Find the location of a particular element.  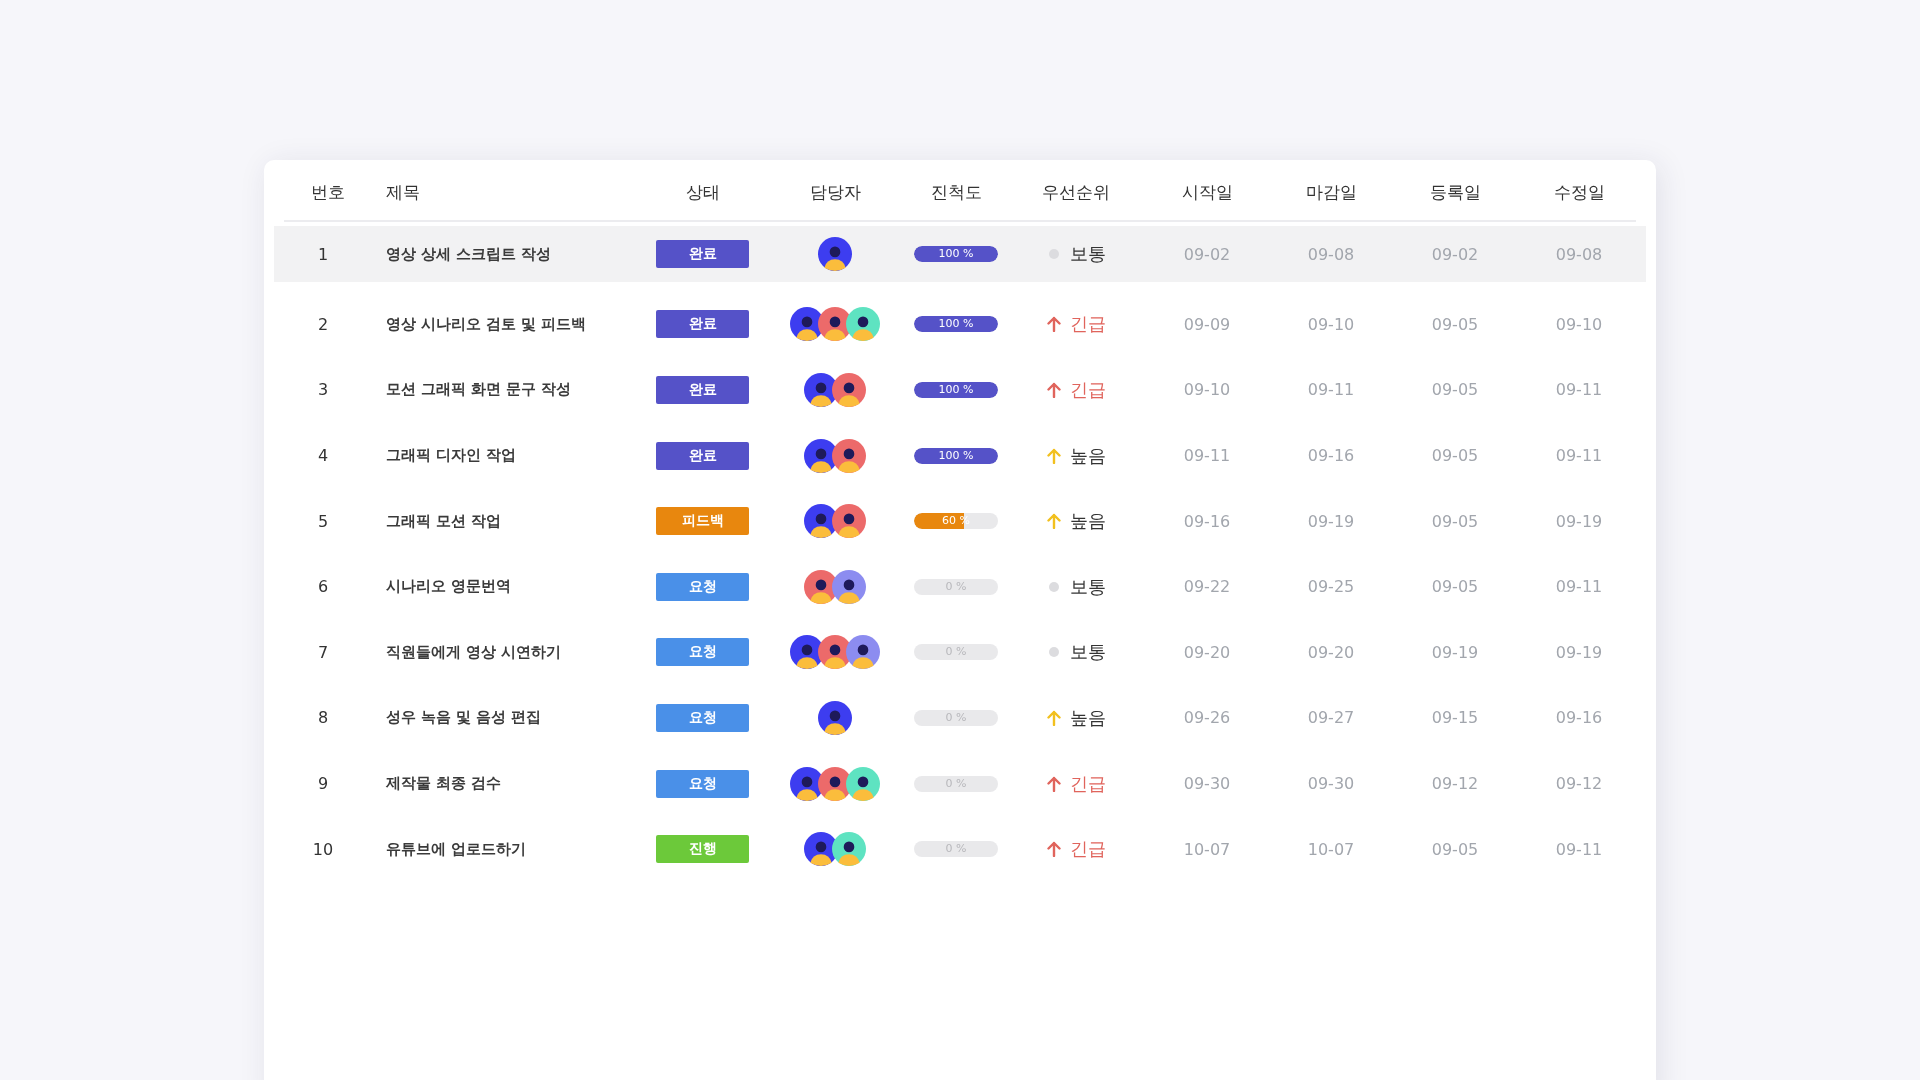

column-header: 마감일 is located at coordinates (1331, 192).